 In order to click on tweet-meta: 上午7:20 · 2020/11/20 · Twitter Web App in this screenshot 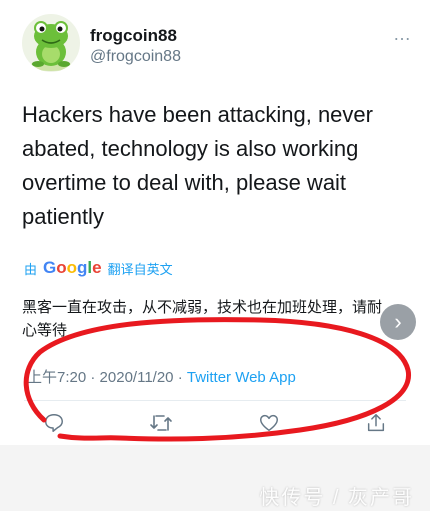, I will do `click(161, 376)`.